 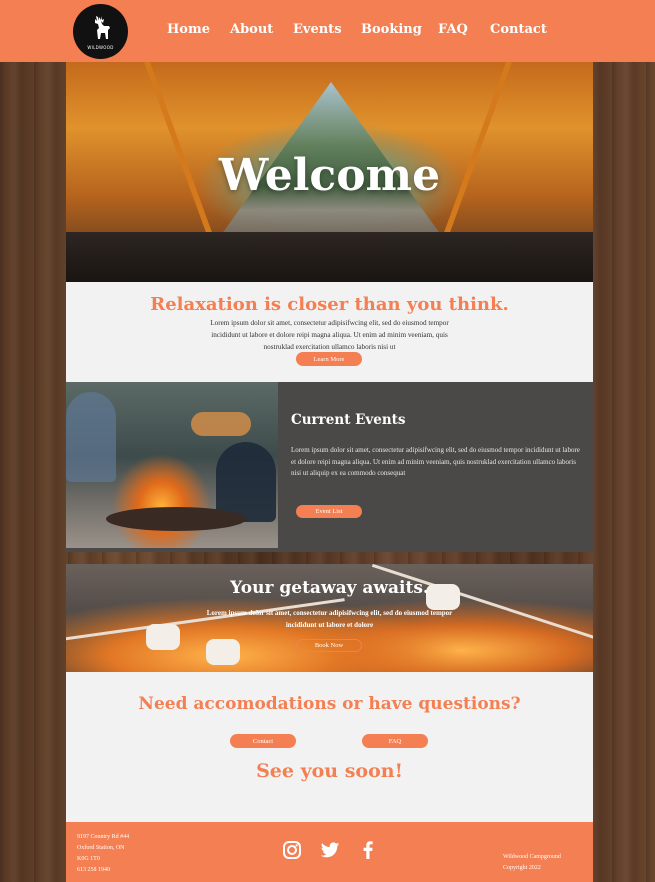 What do you see at coordinates (329, 771) in the screenshot?
I see `closing-message: See you soon!` at bounding box center [329, 771].